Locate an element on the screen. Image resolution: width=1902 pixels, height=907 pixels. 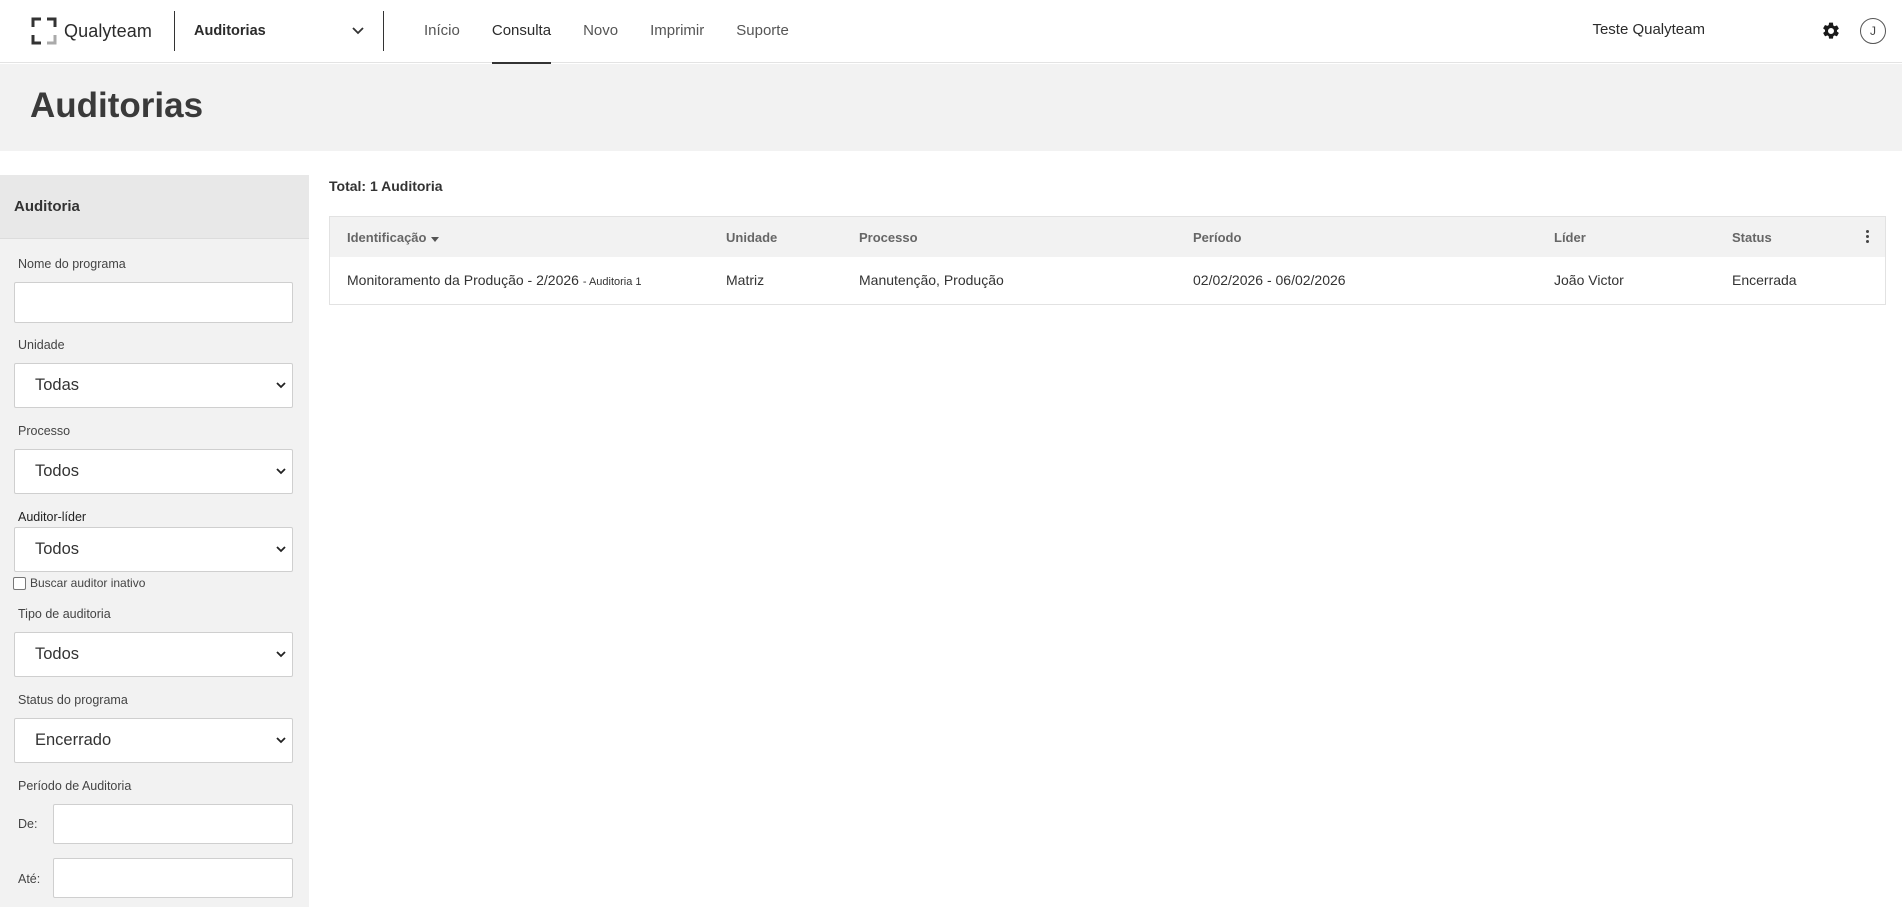
nav-inicio: Início is located at coordinates (442, 31).